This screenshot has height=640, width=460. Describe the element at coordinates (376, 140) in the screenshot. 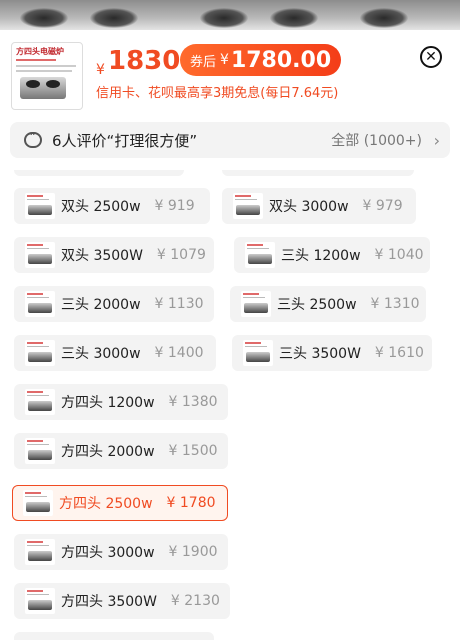

I see `review-all-count: 全部 (1000+)` at that location.